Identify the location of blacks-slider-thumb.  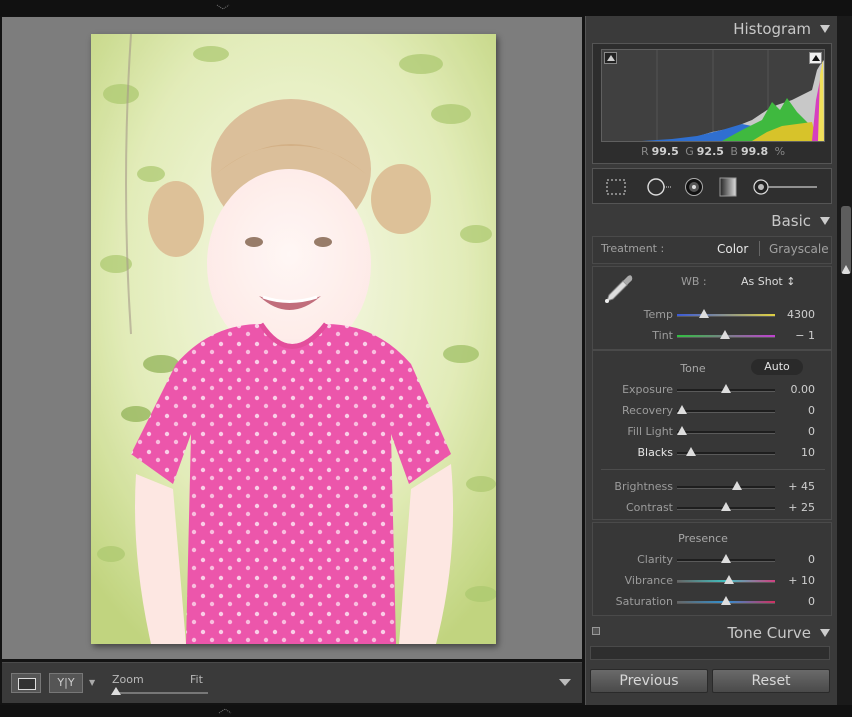
(690, 451).